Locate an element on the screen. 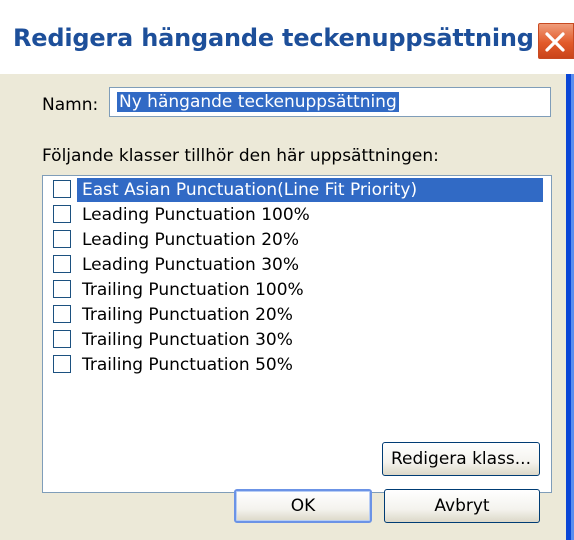 Image resolution: width=574 pixels, height=540 pixels. title-bar: Redigera hängande teckenuppsättning is located at coordinates (287, 37).